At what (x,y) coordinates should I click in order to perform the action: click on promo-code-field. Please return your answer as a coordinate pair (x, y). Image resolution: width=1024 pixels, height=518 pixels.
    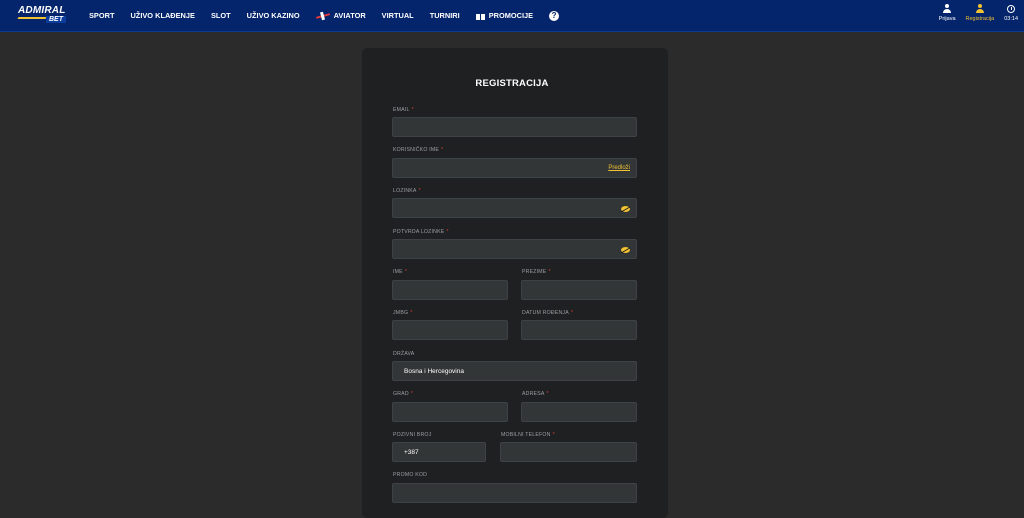
    Looking at the image, I should click on (514, 493).